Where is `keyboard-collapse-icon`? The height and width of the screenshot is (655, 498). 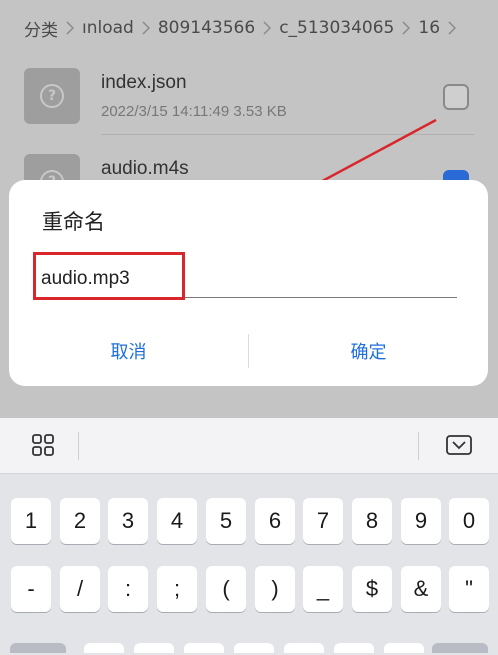 keyboard-collapse-icon is located at coordinates (459, 445).